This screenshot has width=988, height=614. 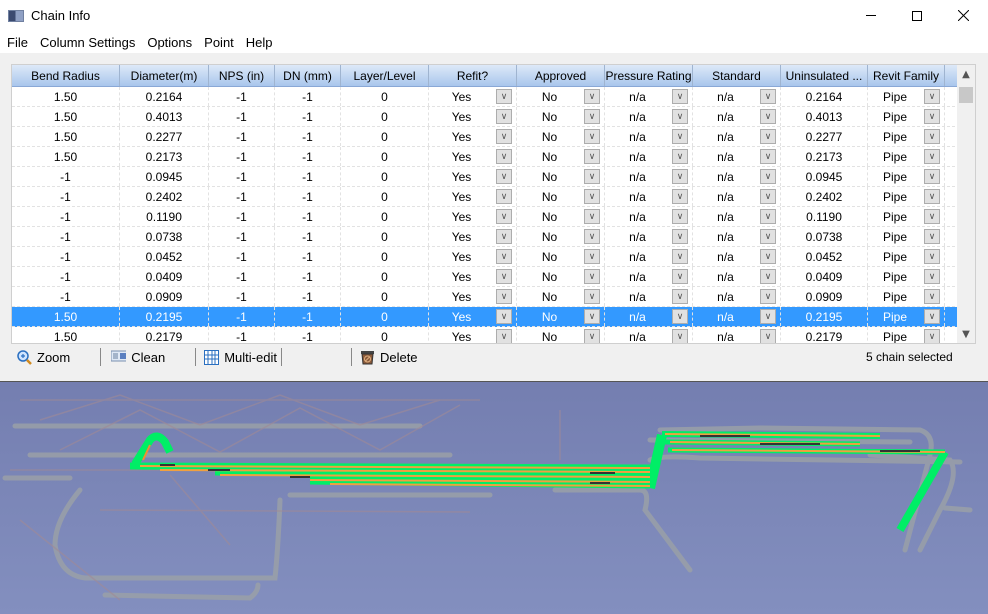 I want to click on table-row: -1 0.0738 -1 -1 0 Yes ∨ No ∨ n/a ∨ n/a ∨ 0.0738 Pipe ∨, so click(x=493, y=237).